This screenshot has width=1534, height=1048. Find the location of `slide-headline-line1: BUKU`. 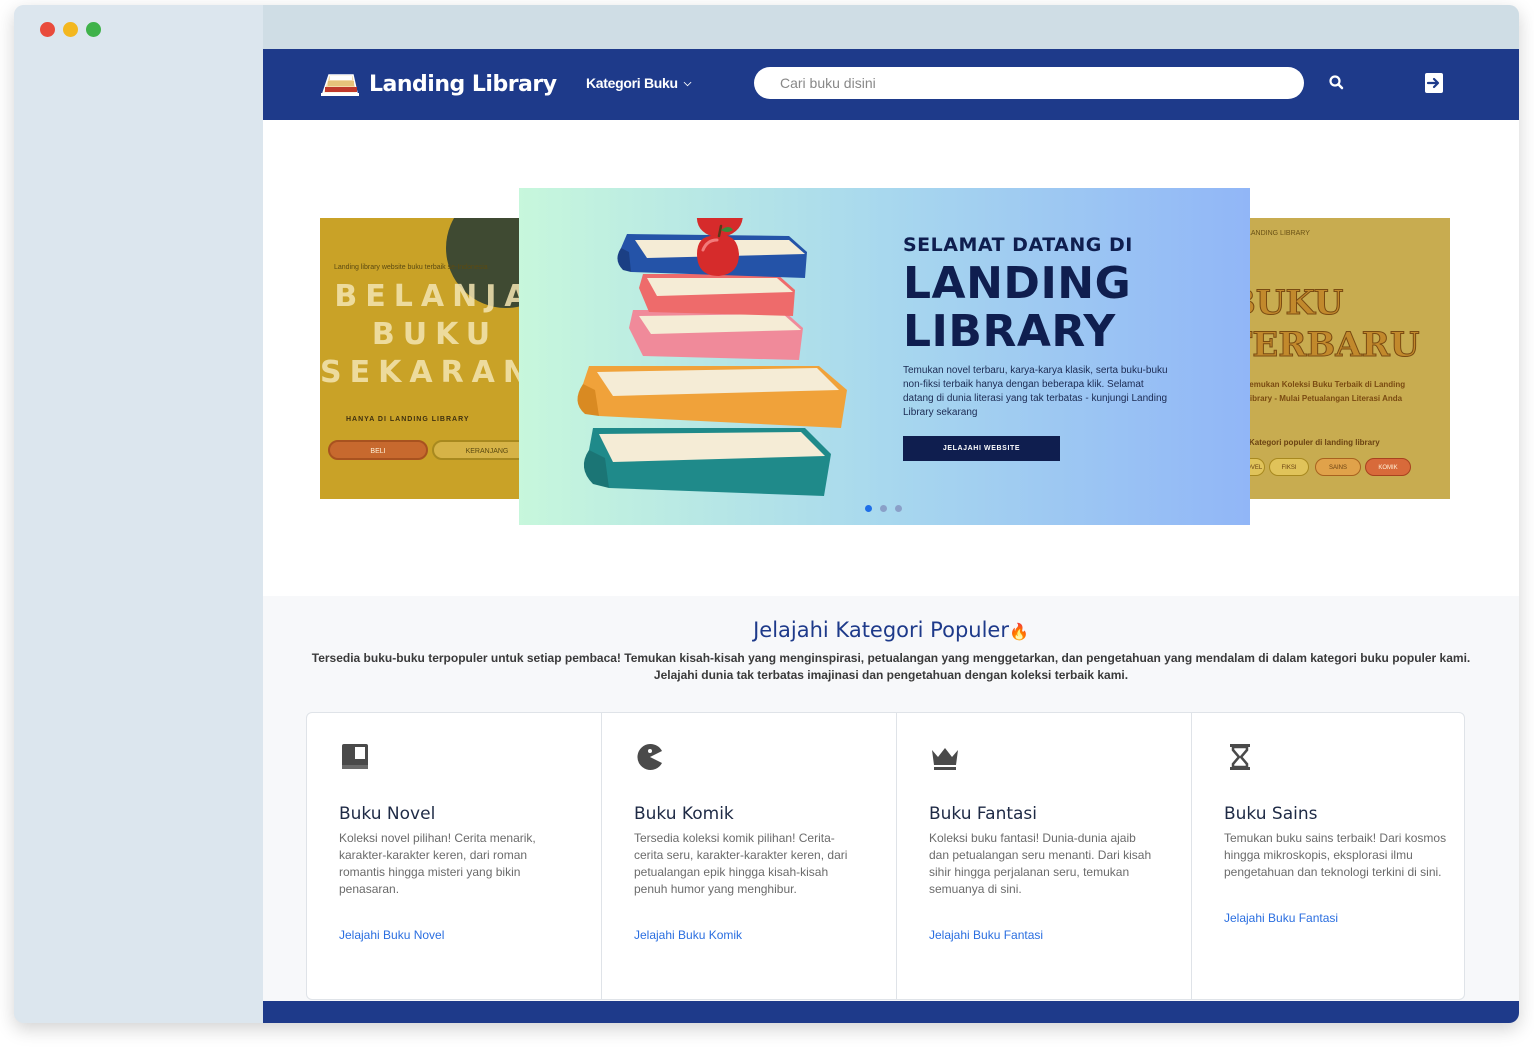

slide-headline-line1: BUKU is located at coordinates (1294, 303).